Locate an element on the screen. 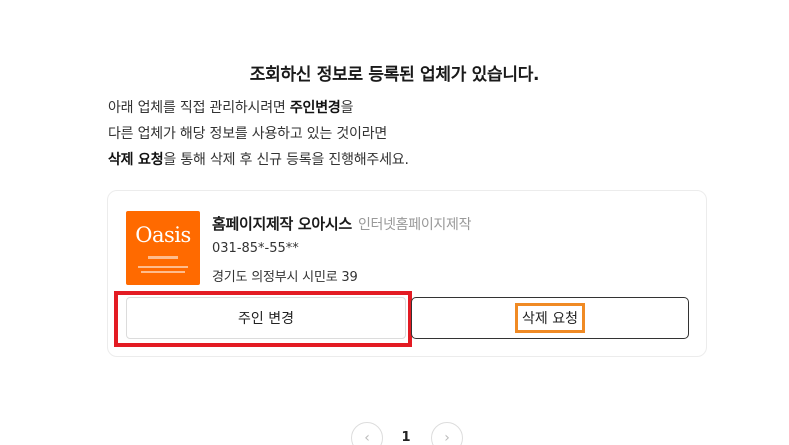 This screenshot has width=789, height=445. delete-request-label: 삭제 요청 is located at coordinates (550, 318).